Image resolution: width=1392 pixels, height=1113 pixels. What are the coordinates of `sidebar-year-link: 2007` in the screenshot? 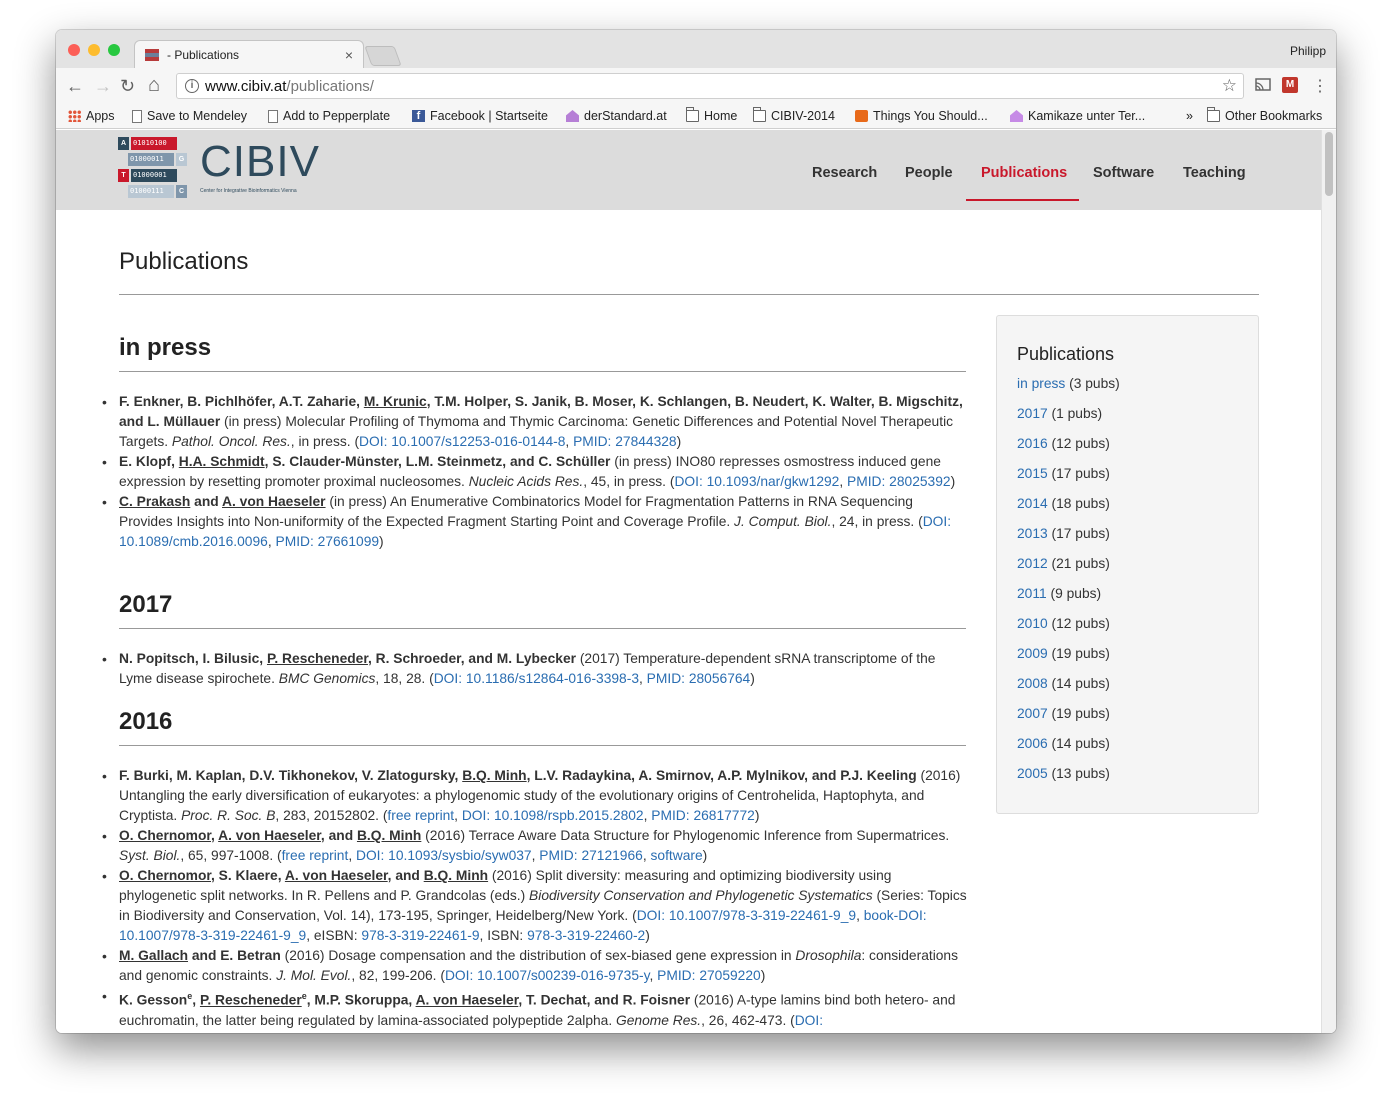 It's located at (1032, 713).